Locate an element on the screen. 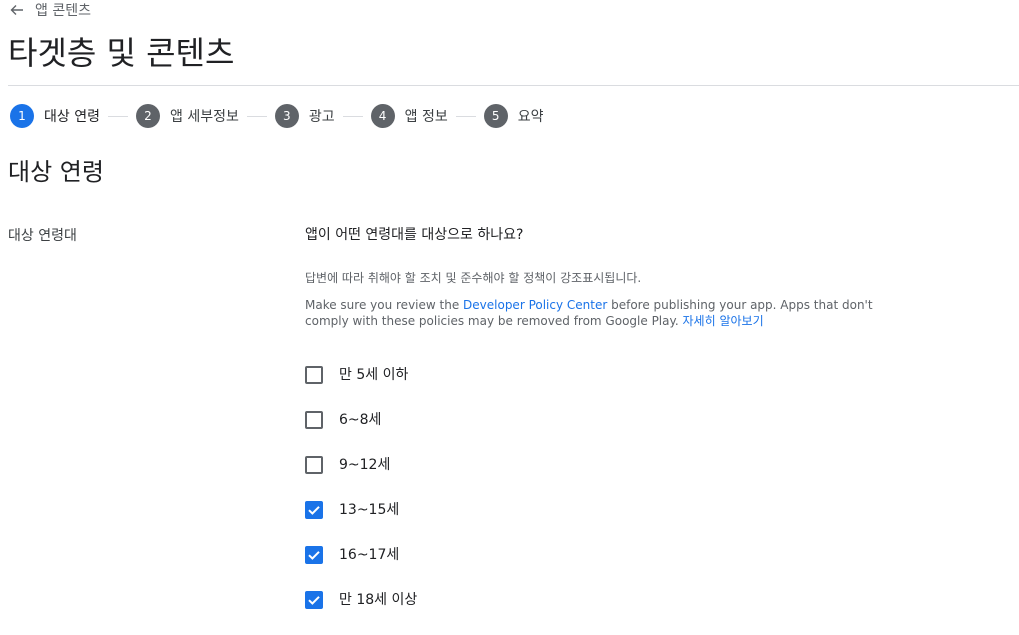 The width and height of the screenshot is (1019, 635). back-link: 앱 콘텐츠 is located at coordinates (50, 10).